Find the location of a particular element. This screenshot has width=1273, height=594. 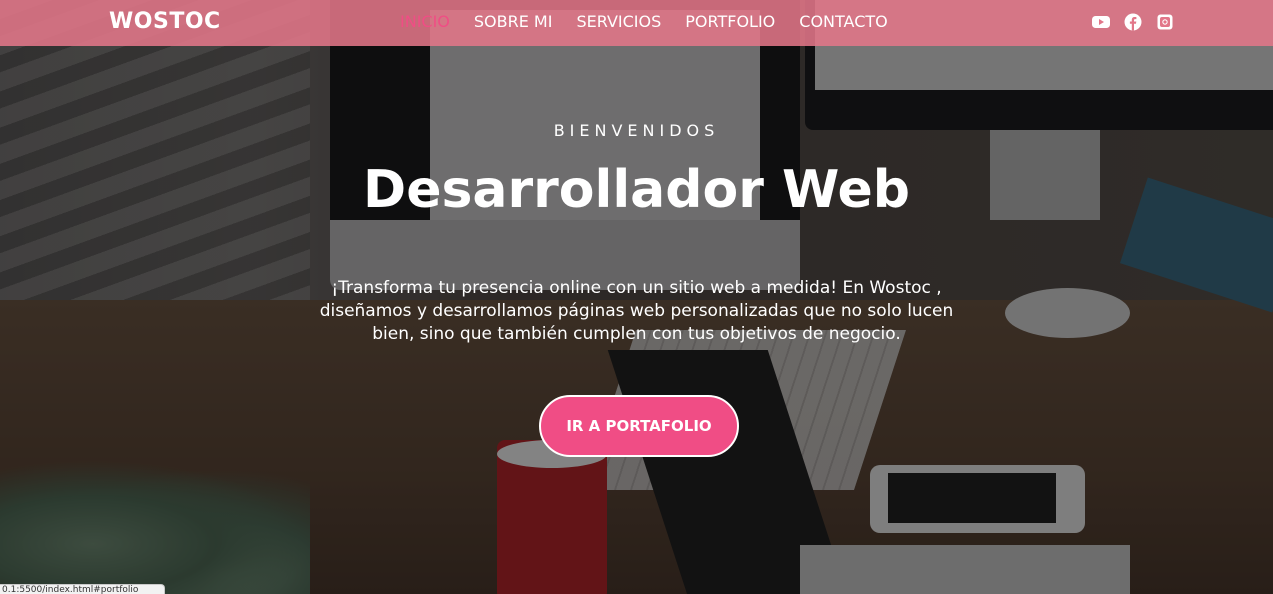

nav-link-servicios: SERVICIOS is located at coordinates (618, 21).